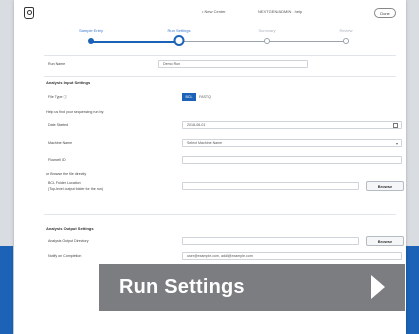 The width and height of the screenshot is (419, 334). I want to click on date-started-value: 2018-06-01, so click(196, 125).